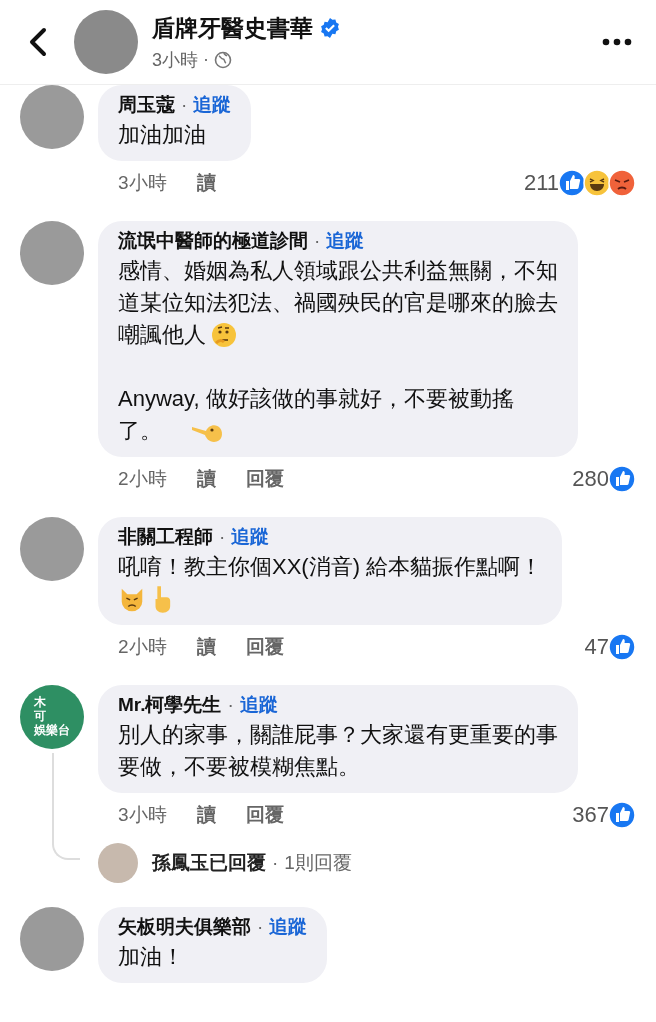 This screenshot has height=1022, width=656. Describe the element at coordinates (597, 183) in the screenshot. I see `laughing-reaction-icon` at that location.